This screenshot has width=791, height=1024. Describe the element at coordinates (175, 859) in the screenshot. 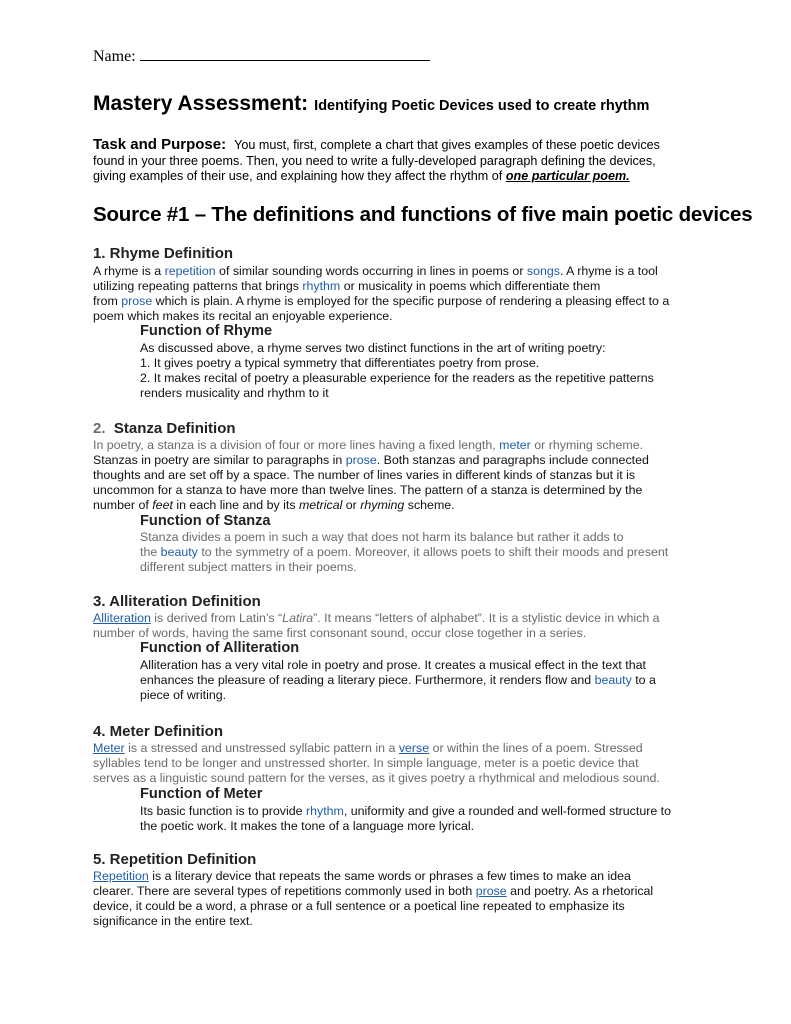

I see `repetition-heading: 5. Repetition Definition` at that location.